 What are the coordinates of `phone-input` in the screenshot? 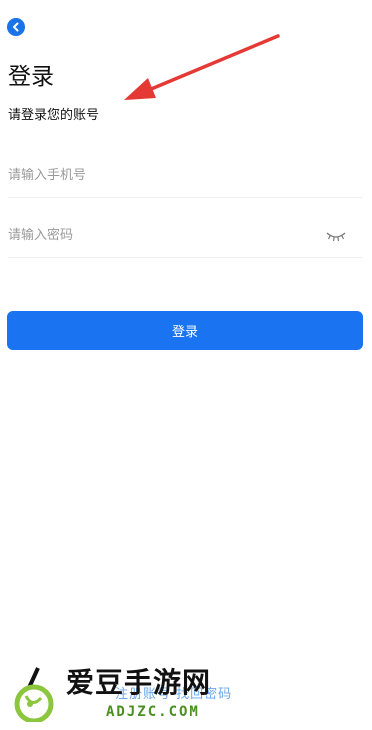 It's located at (185, 175).